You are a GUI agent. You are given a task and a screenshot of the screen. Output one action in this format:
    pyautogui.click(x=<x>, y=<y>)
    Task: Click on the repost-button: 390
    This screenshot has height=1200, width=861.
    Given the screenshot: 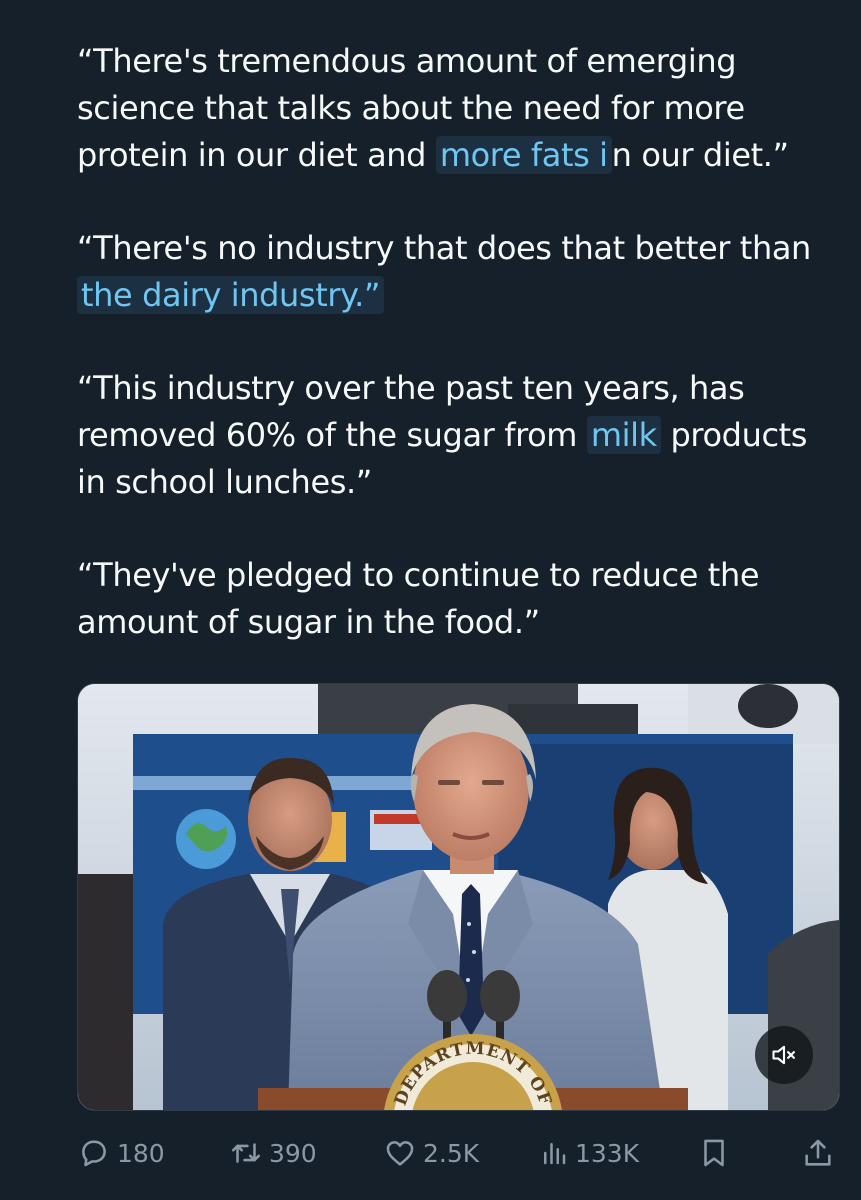 What is the action you would take?
    pyautogui.click(x=273, y=1153)
    